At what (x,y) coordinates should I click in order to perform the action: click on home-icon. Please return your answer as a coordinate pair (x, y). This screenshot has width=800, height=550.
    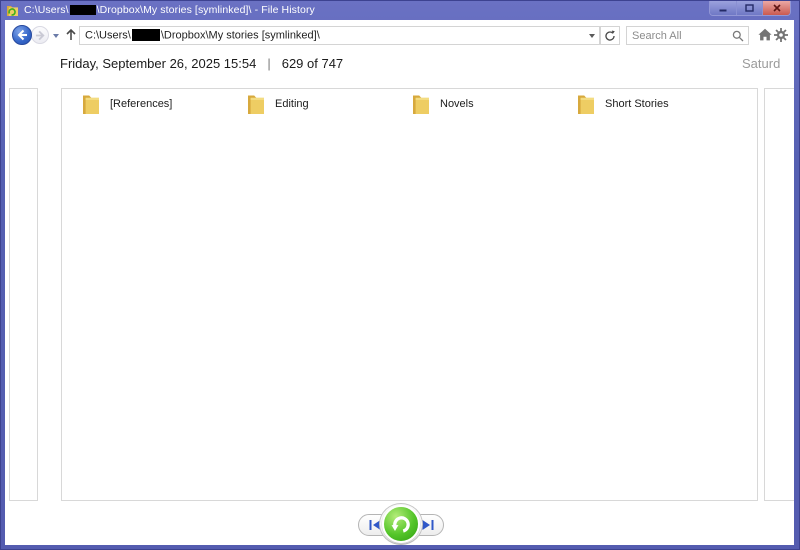
    Looking at the image, I should click on (765, 34).